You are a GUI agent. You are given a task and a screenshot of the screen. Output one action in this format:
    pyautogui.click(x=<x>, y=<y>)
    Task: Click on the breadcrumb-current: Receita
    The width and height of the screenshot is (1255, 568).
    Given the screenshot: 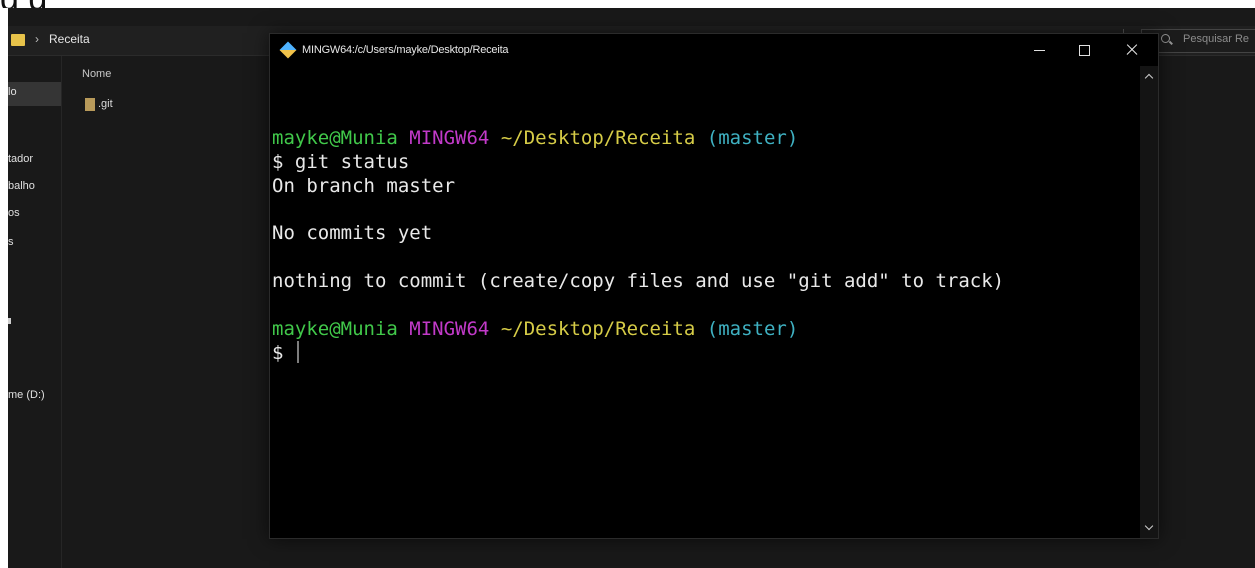 What is the action you would take?
    pyautogui.click(x=69, y=39)
    